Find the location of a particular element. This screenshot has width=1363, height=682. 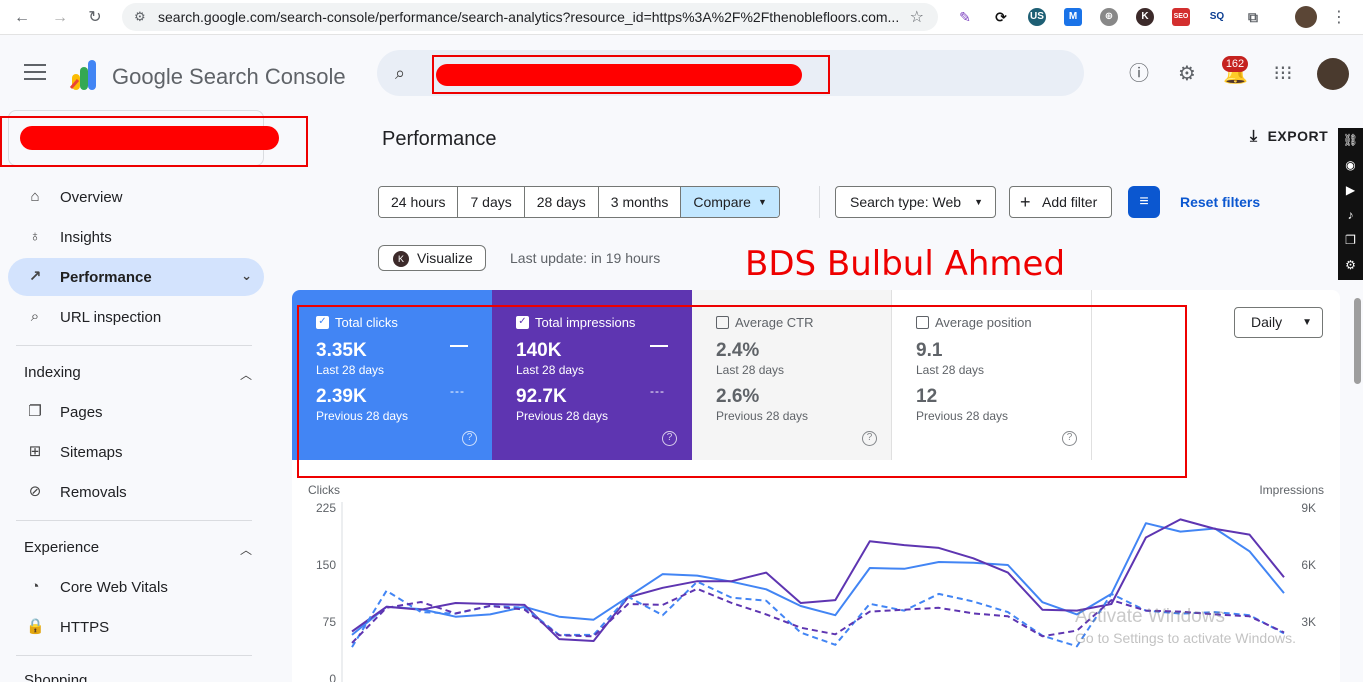

sidebar-item-sitemaps: ⊞ Sitemaps is located at coordinates (136, 452).